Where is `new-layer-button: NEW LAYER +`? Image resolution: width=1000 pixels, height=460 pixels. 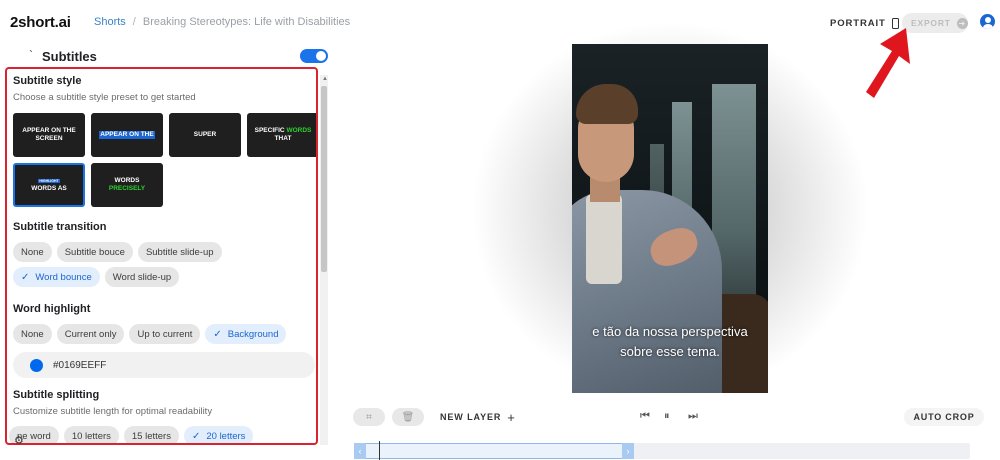
new-layer-button: NEW LAYER + is located at coordinates (478, 417).